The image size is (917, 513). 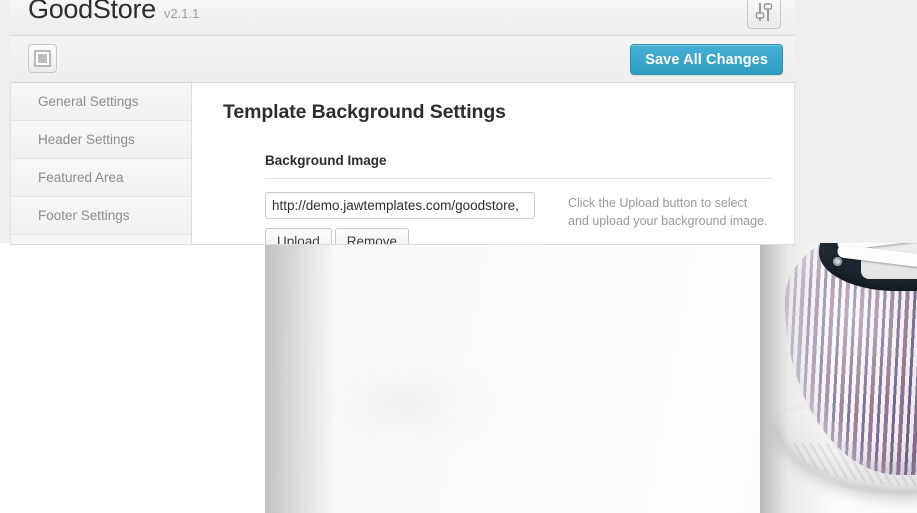 I want to click on background-image-buttons: Upload Remove, so click(x=402, y=236).